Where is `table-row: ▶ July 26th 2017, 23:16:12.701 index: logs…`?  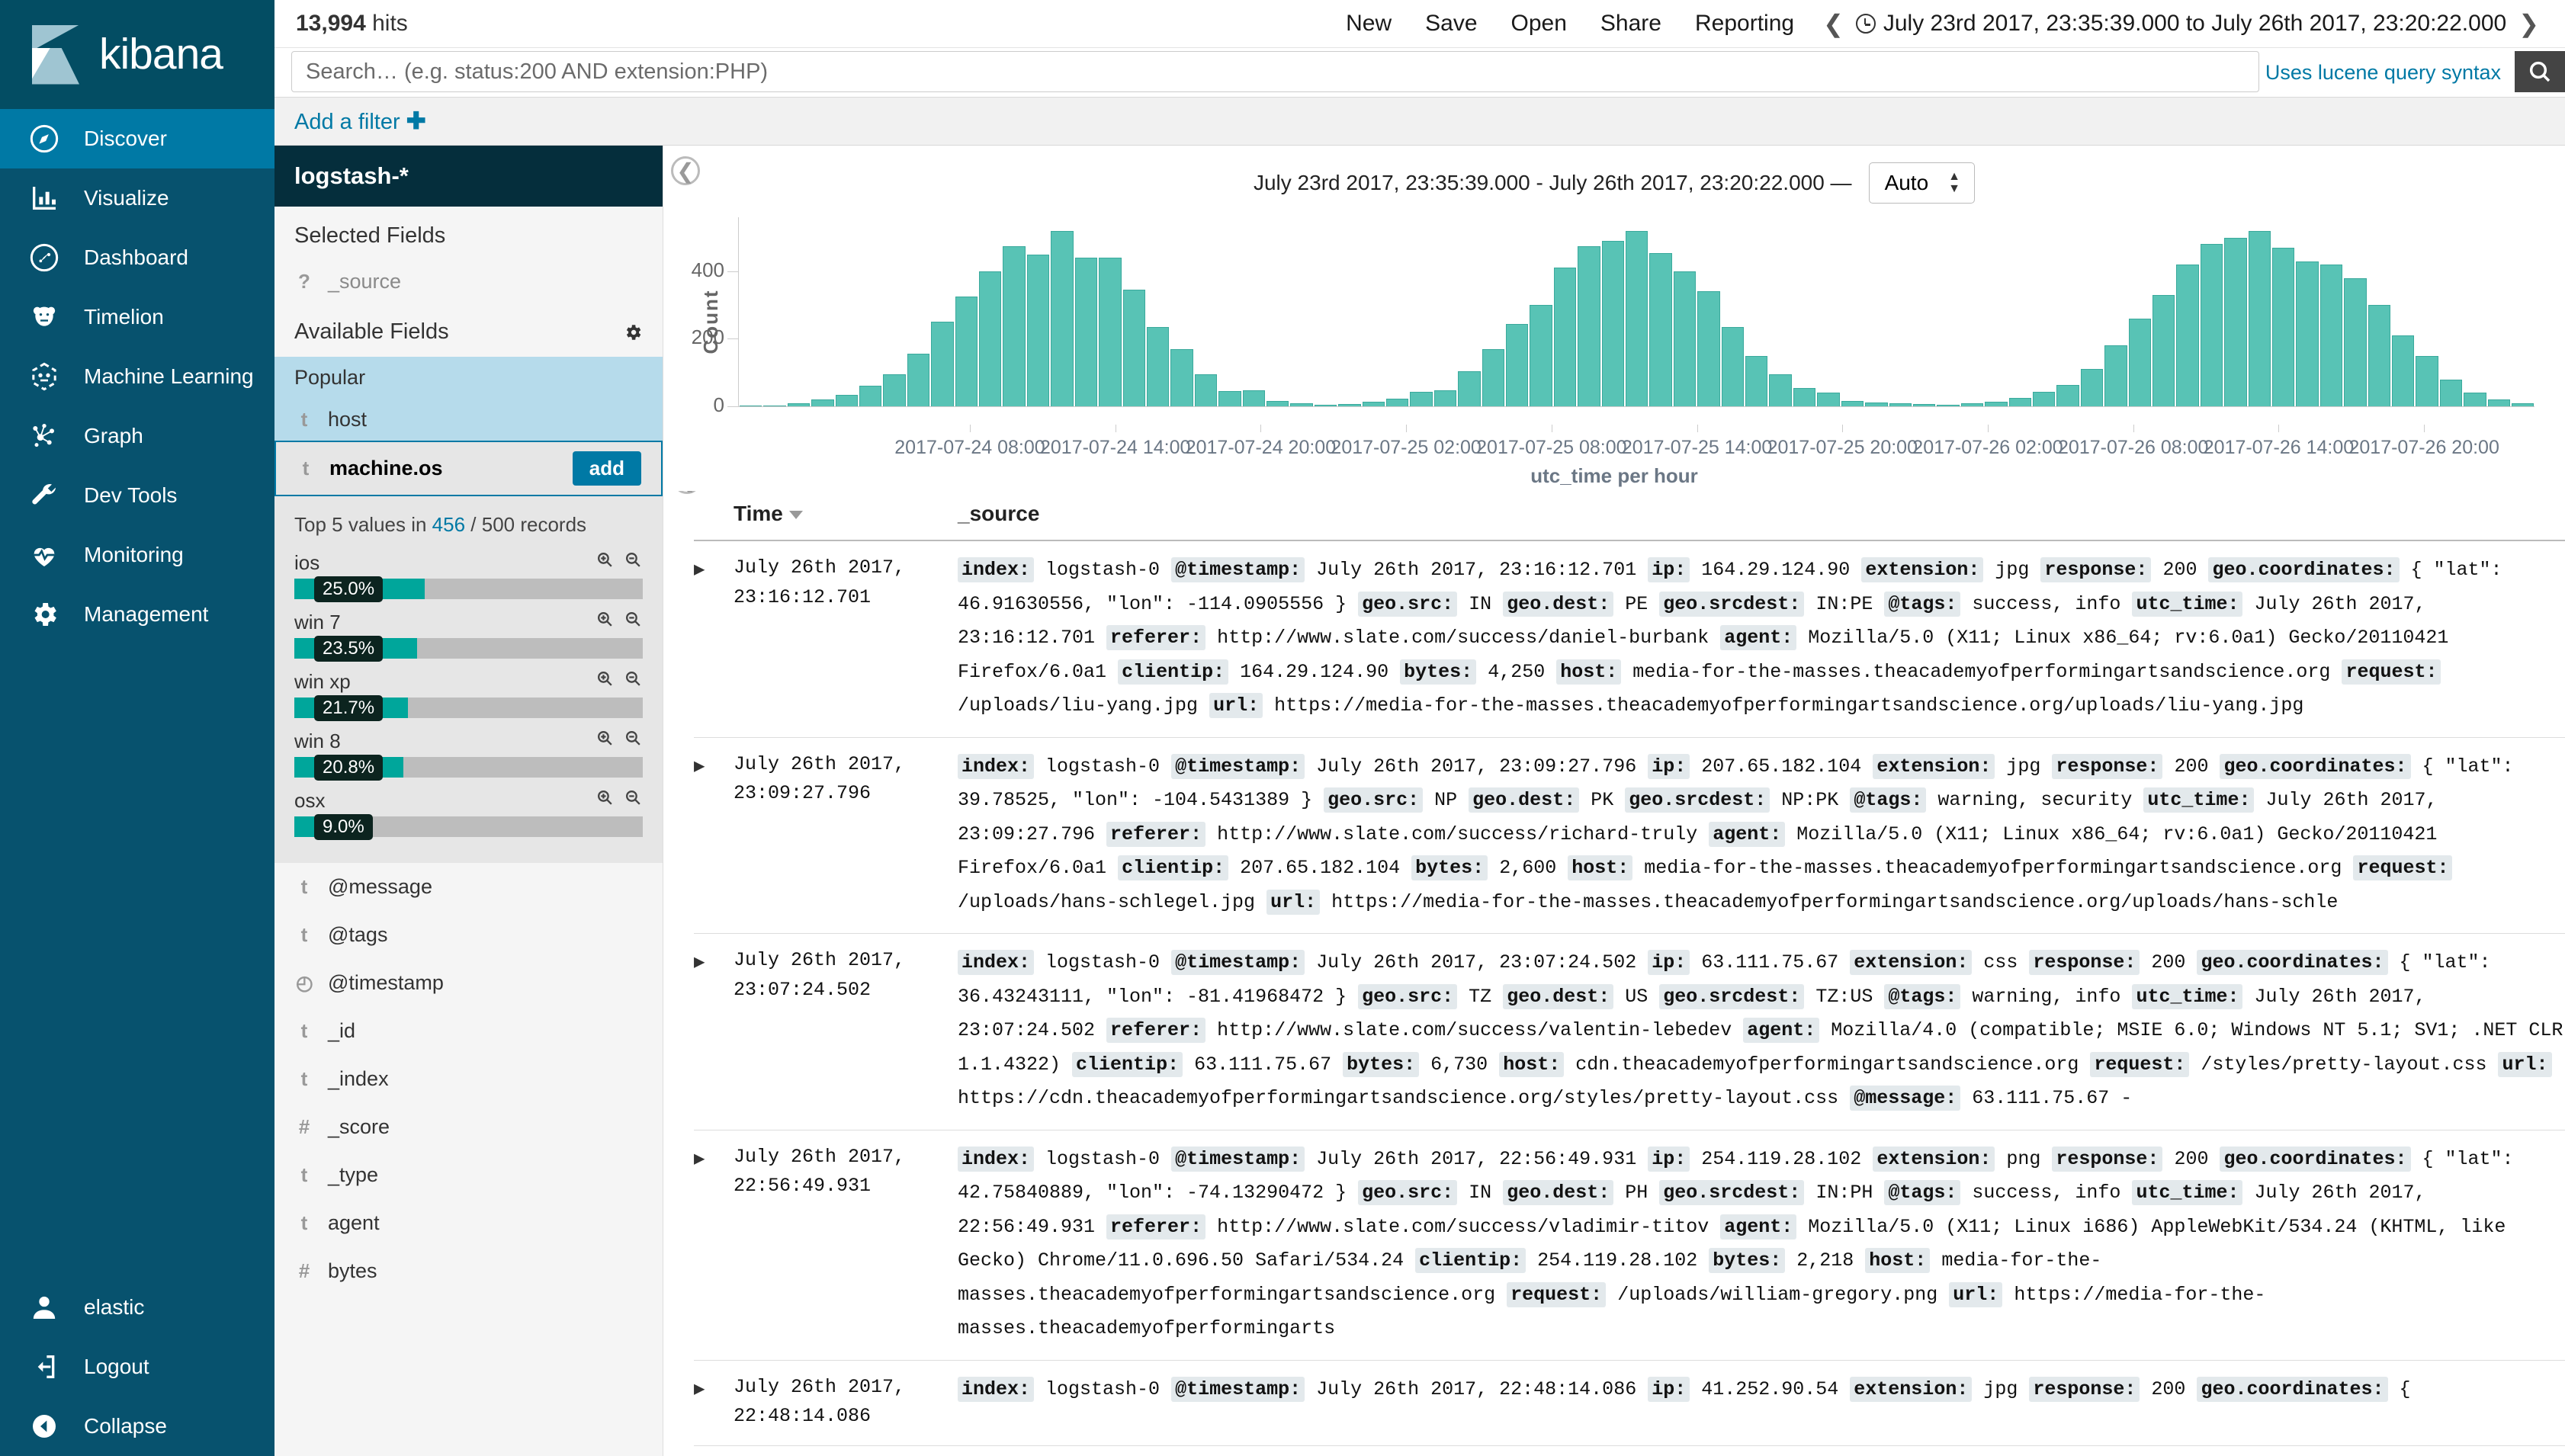 table-row: ▶ July 26th 2017, 23:16:12.701 index: logs… is located at coordinates (1629, 639).